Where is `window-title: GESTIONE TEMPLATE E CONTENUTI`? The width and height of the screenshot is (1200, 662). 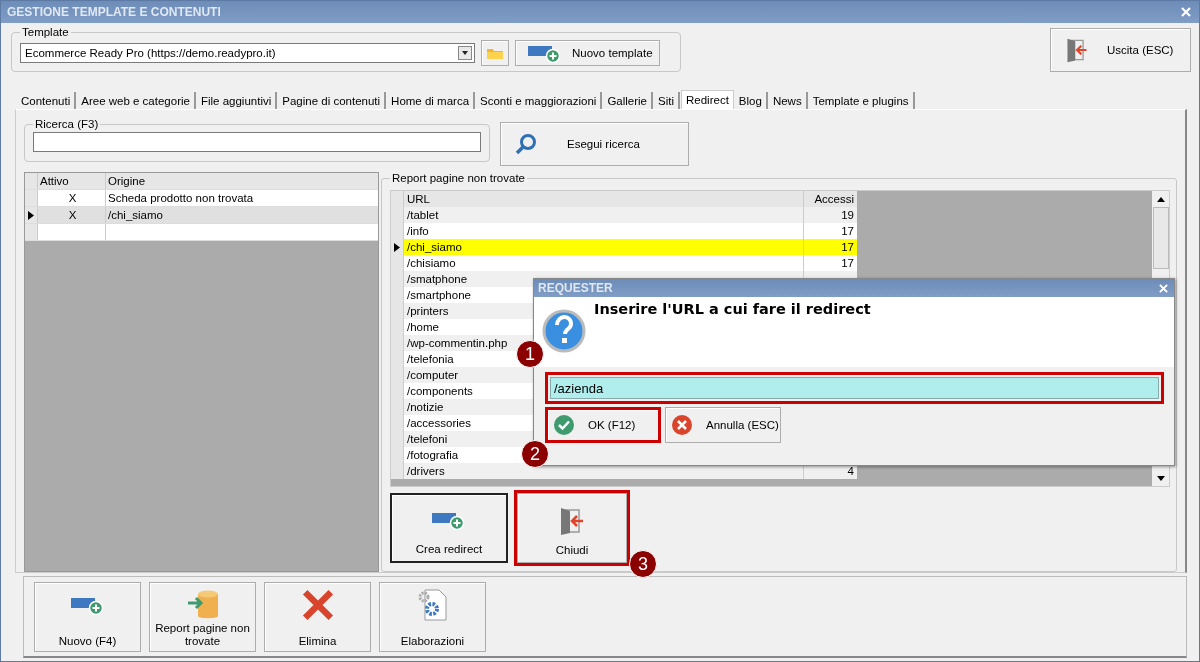
window-title: GESTIONE TEMPLATE E CONTENUTI is located at coordinates (114, 12).